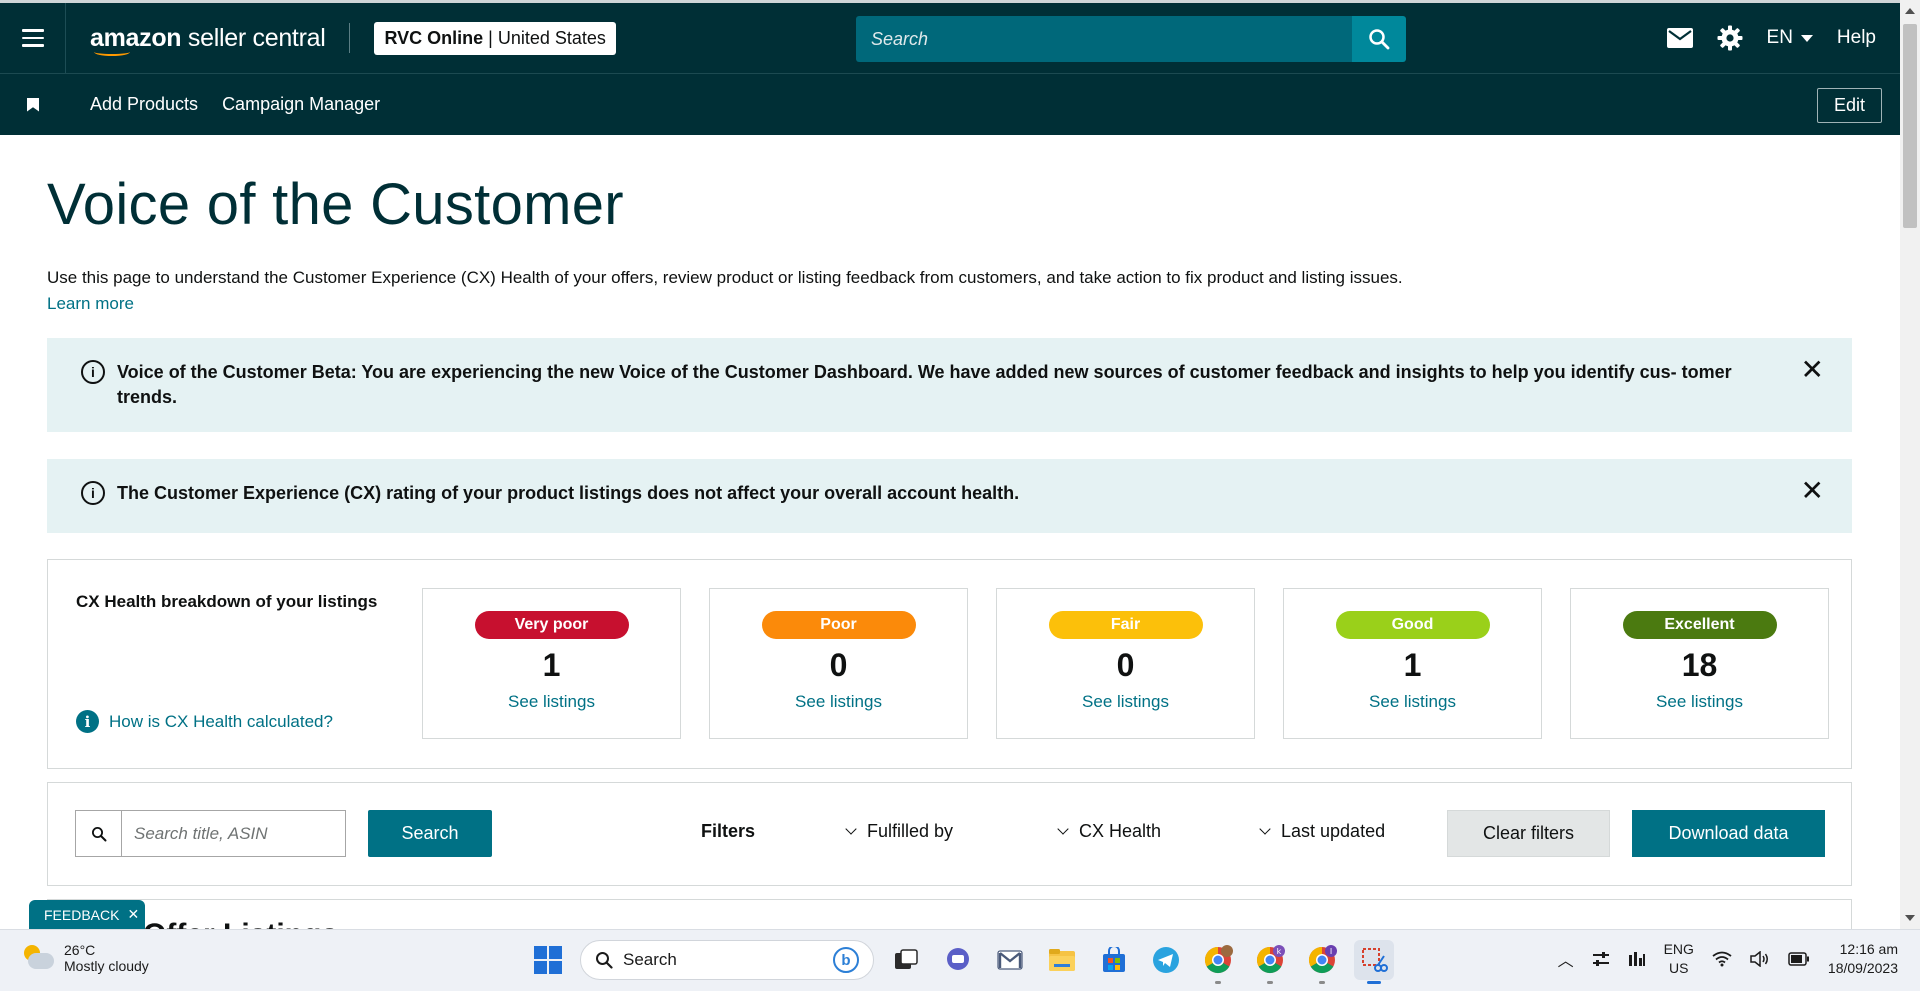 Image resolution: width=1920 pixels, height=991 pixels. I want to click on weather-description: Mostly cloudy, so click(106, 966).